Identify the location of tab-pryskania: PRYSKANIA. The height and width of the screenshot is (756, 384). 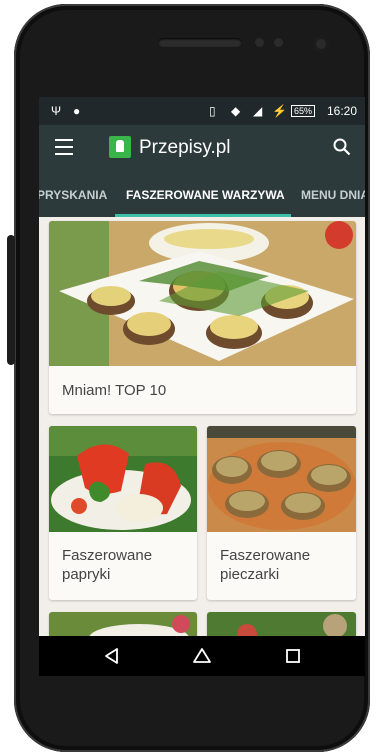
(73, 195).